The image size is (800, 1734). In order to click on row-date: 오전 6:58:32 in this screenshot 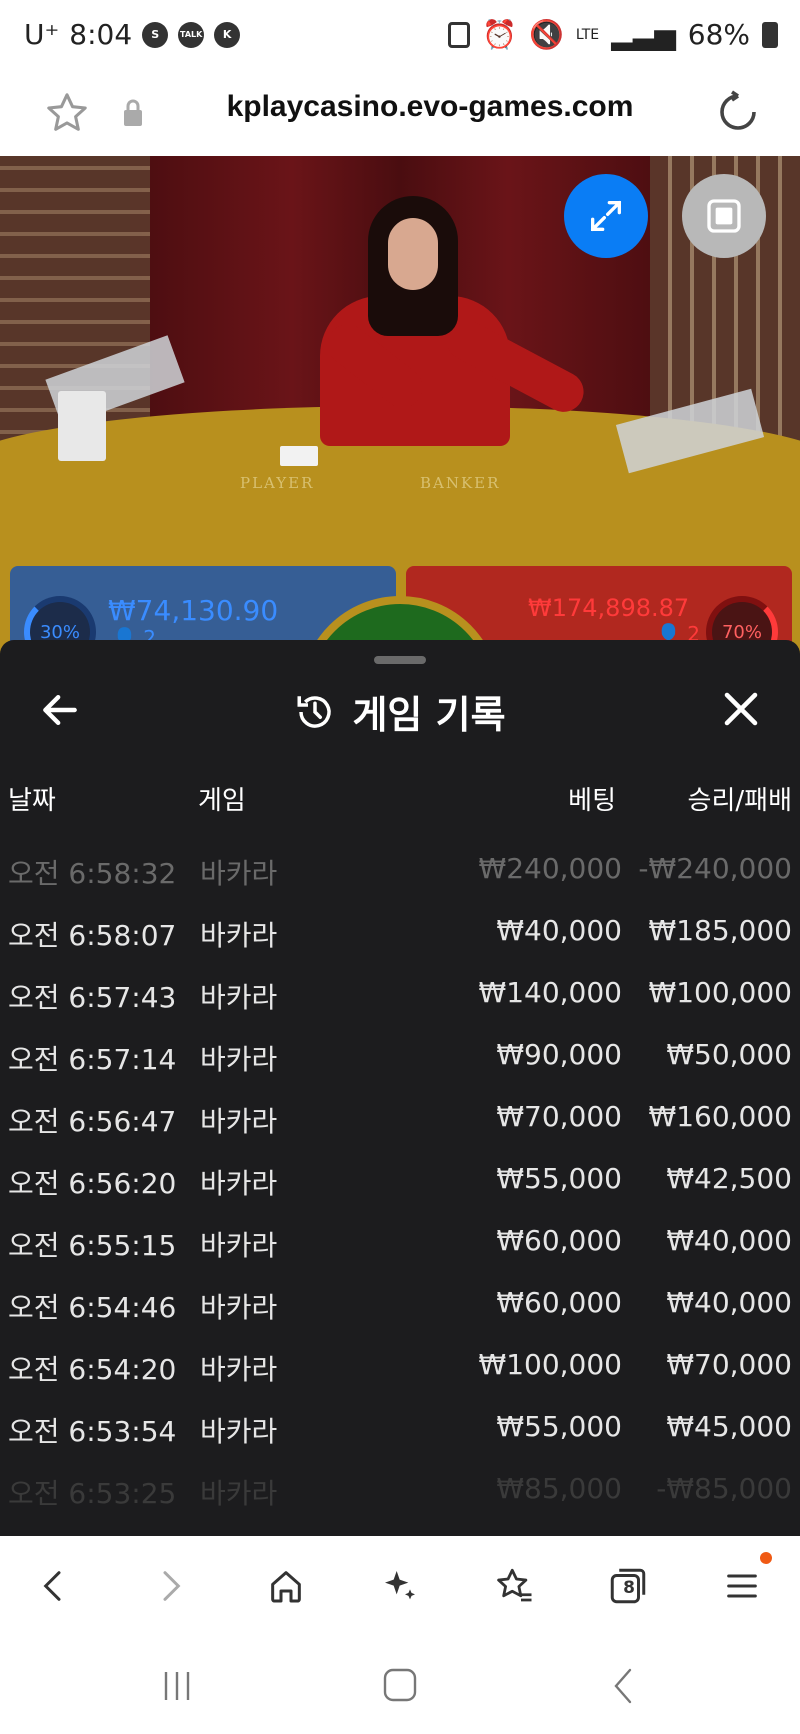, I will do `click(92, 873)`.